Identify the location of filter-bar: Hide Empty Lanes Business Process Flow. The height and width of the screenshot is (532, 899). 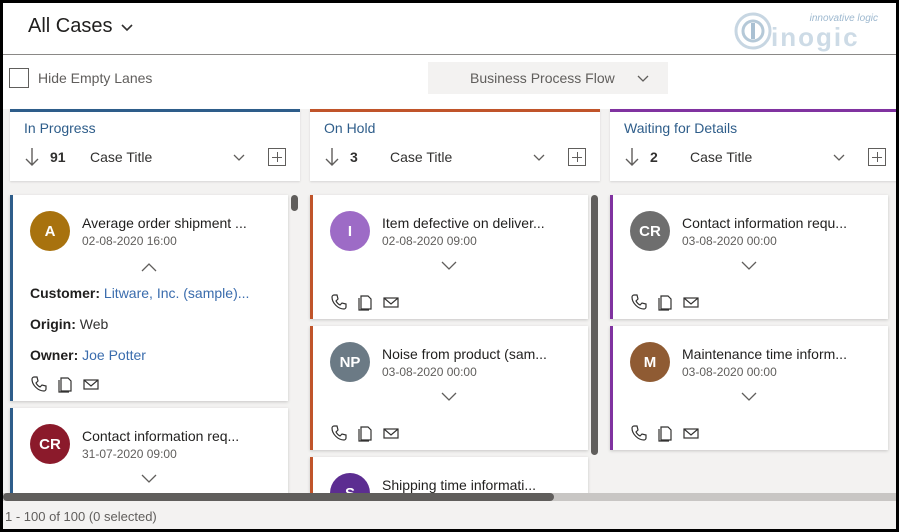
(449, 82).